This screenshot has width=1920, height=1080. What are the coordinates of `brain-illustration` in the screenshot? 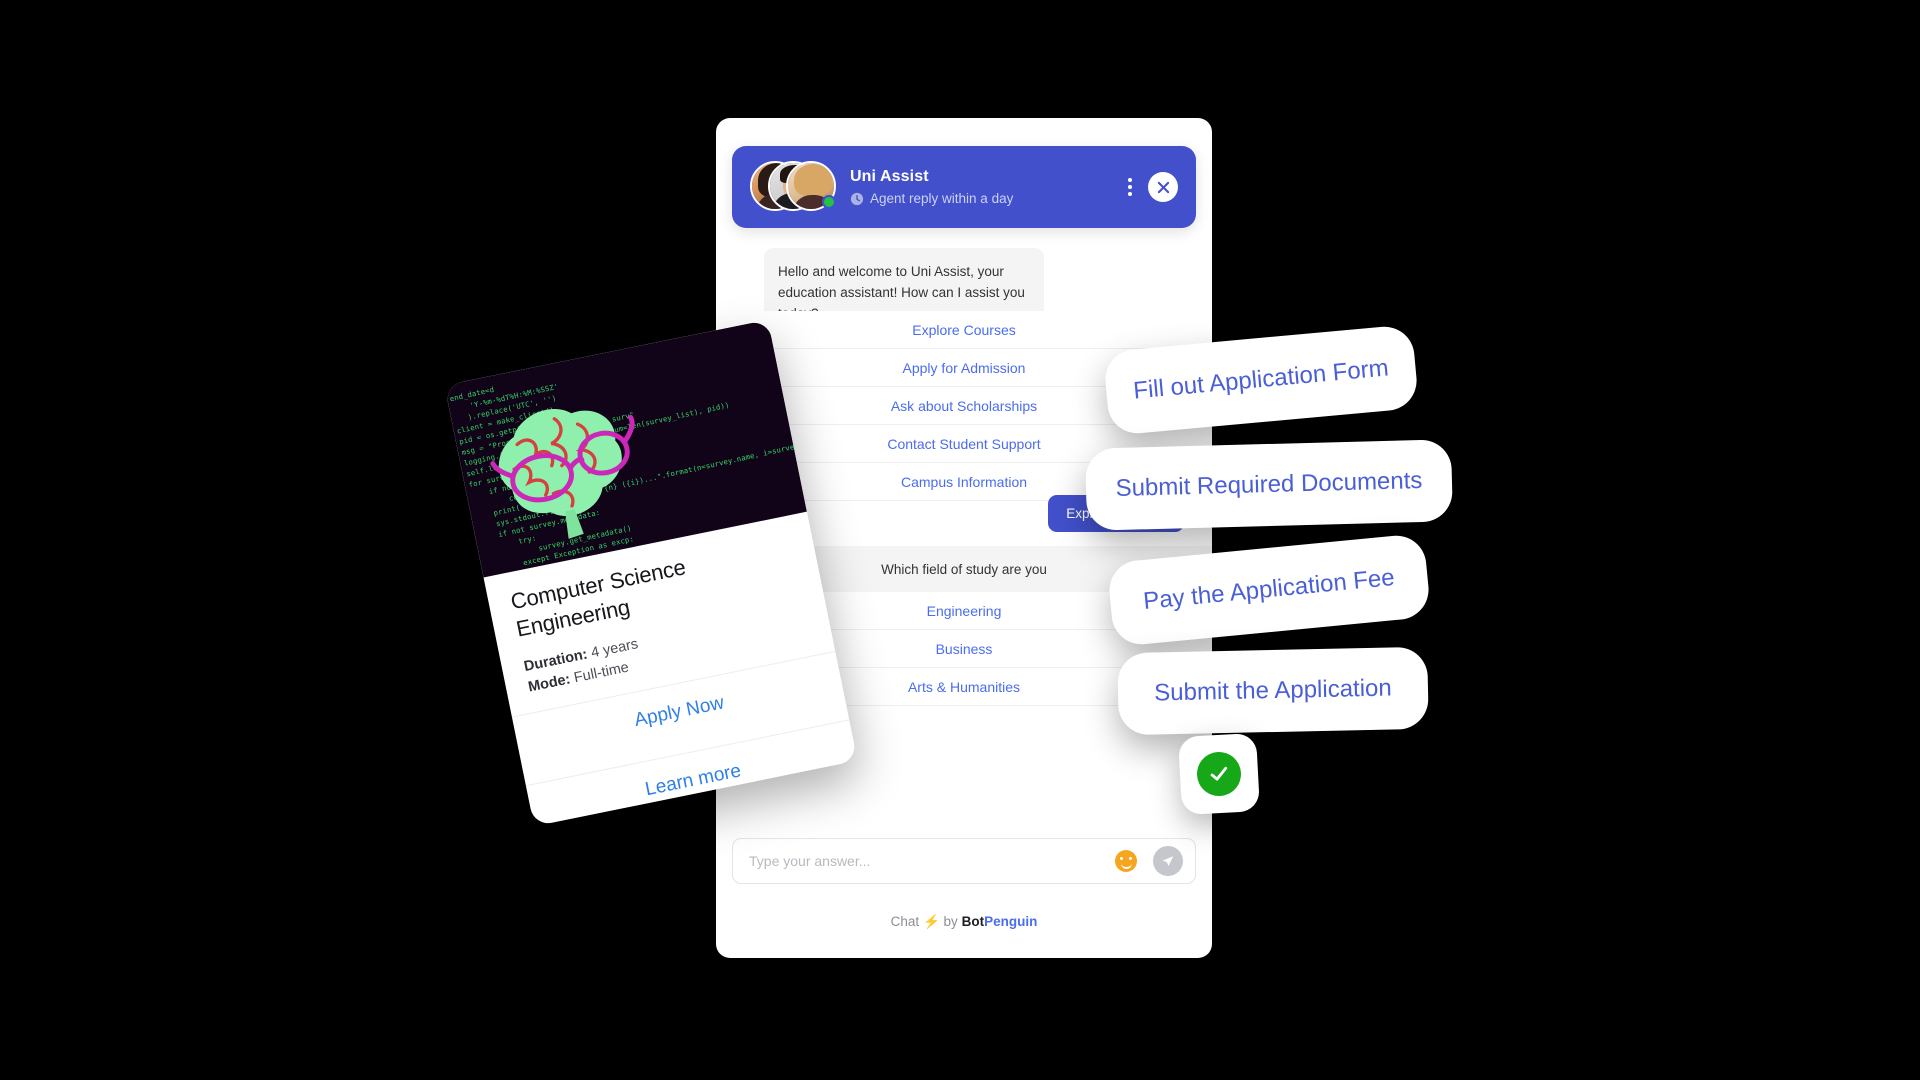 It's located at (562, 474).